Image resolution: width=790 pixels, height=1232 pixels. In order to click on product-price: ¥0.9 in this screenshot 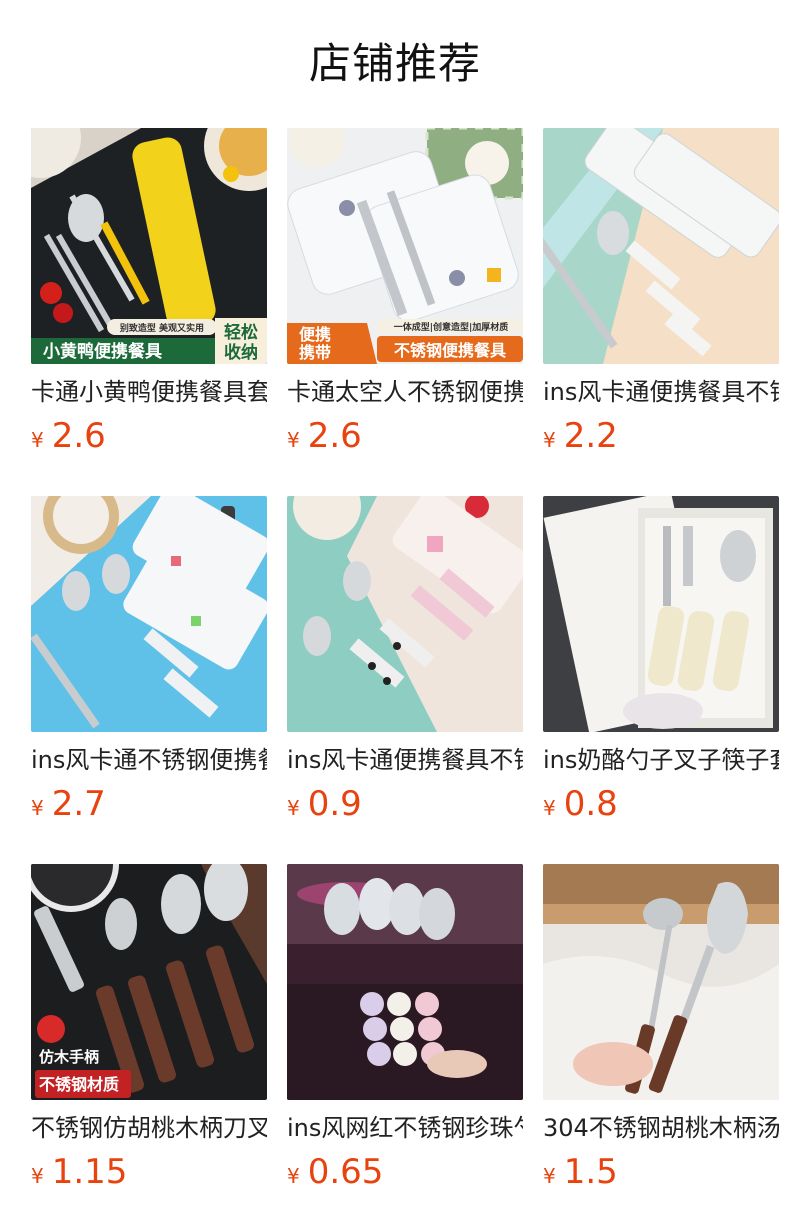, I will do `click(324, 804)`.